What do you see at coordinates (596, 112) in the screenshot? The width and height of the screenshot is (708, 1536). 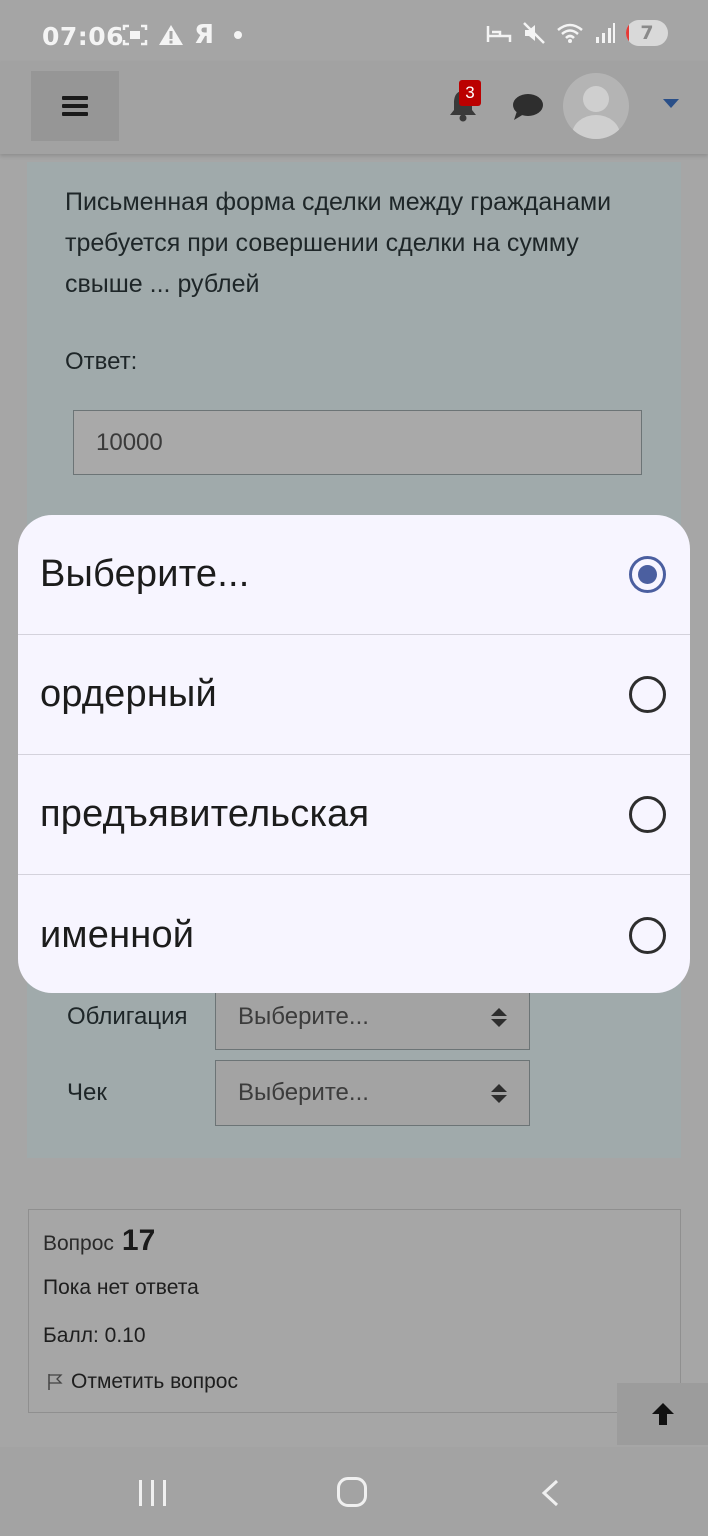 I see `user-icon` at bounding box center [596, 112].